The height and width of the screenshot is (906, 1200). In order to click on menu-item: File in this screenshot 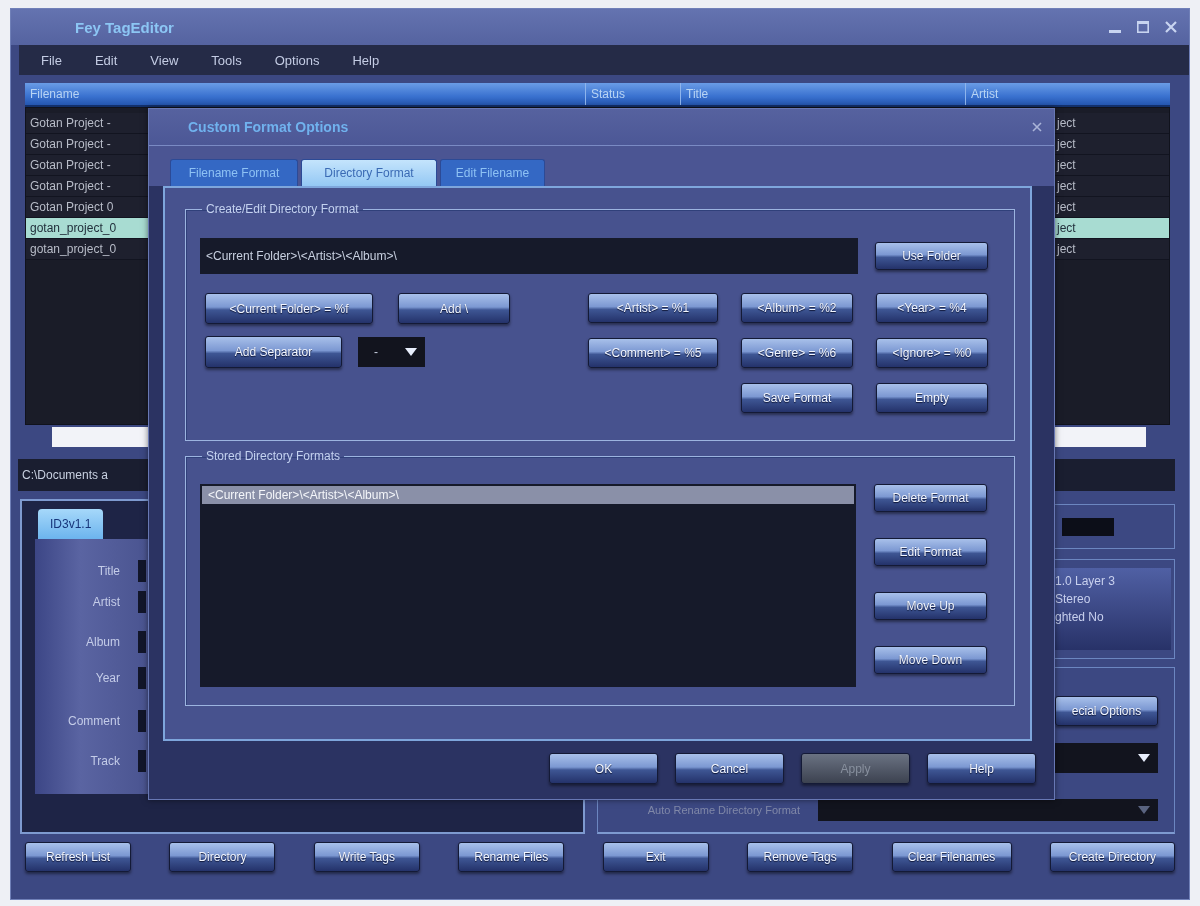, I will do `click(51, 60)`.